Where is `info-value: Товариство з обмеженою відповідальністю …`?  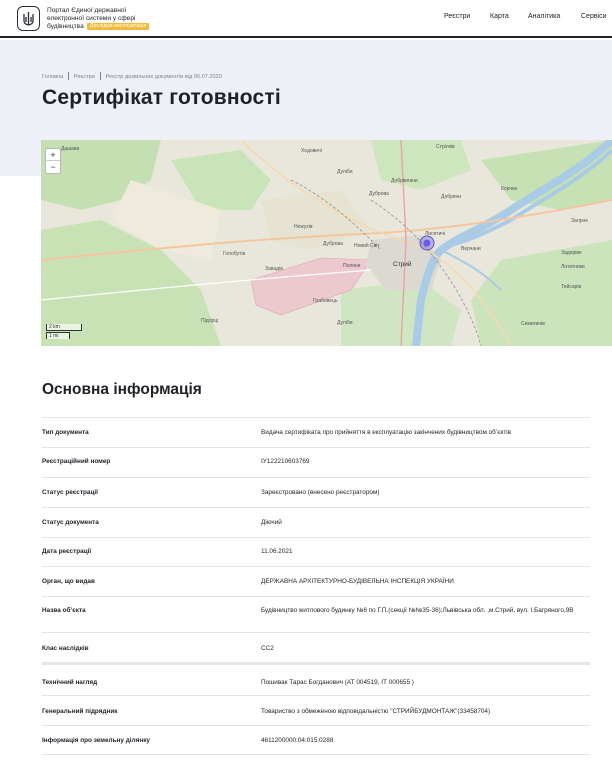
info-value: Товариство з обмеженою відповідальністю … is located at coordinates (376, 711).